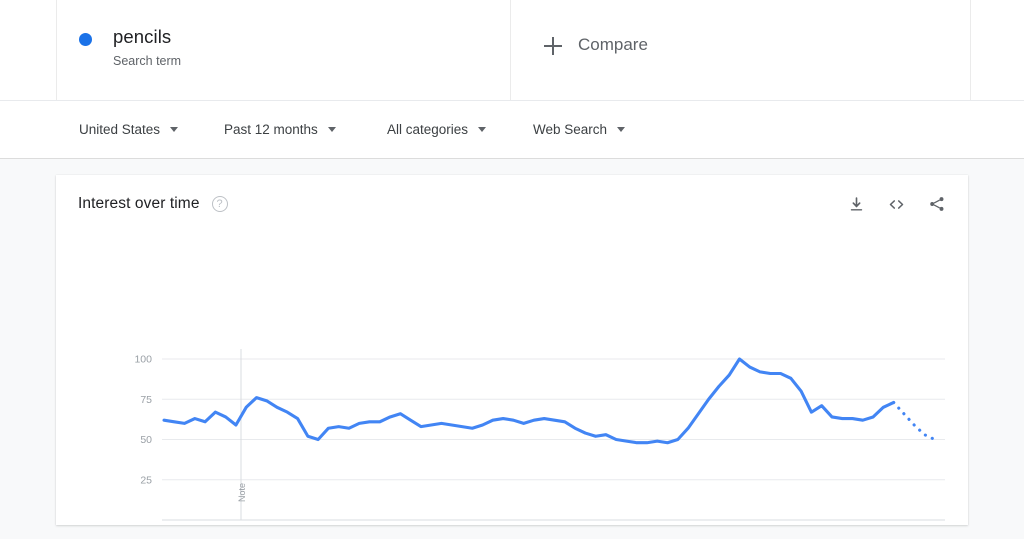 Image resolution: width=1024 pixels, height=539 pixels. I want to click on download-icon, so click(856, 204).